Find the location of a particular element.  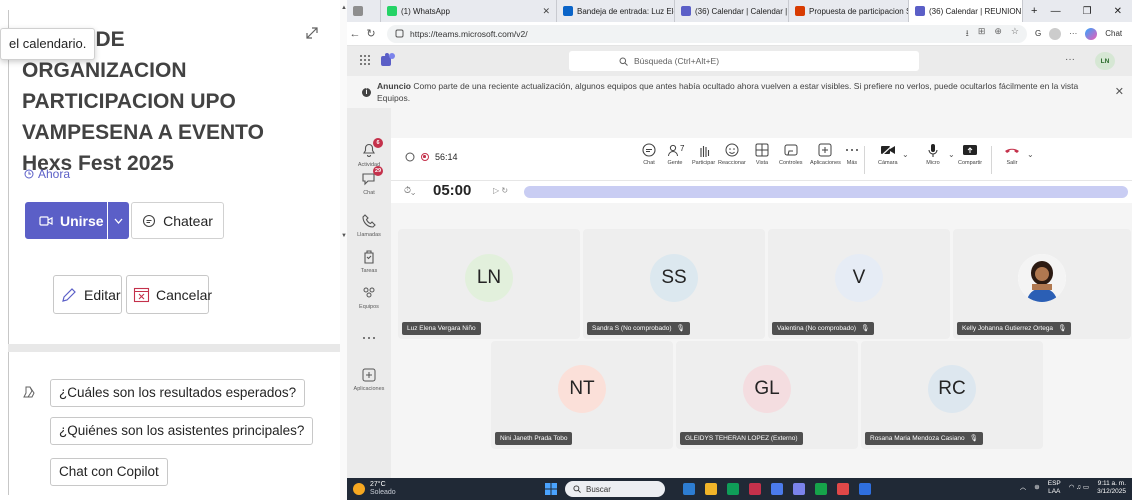

whatsapp-icon is located at coordinates (392, 11).